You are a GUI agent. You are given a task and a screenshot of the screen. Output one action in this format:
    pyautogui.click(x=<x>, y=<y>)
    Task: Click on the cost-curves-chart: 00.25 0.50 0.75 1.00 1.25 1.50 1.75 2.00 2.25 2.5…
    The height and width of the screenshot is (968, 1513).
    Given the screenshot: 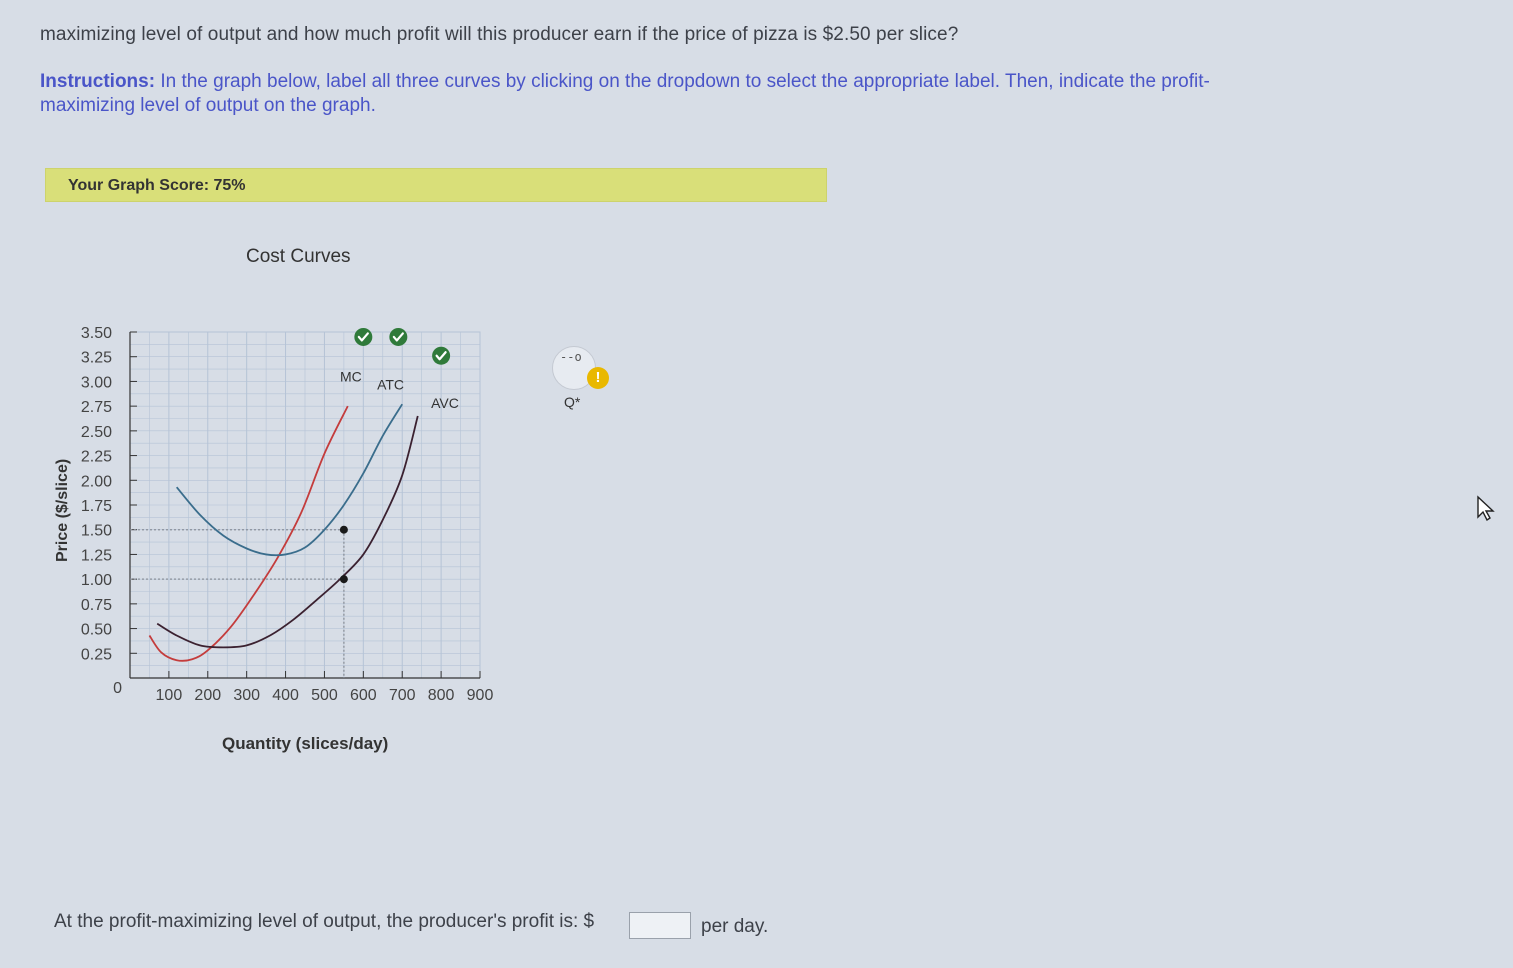 What is the action you would take?
    pyautogui.click(x=280, y=510)
    